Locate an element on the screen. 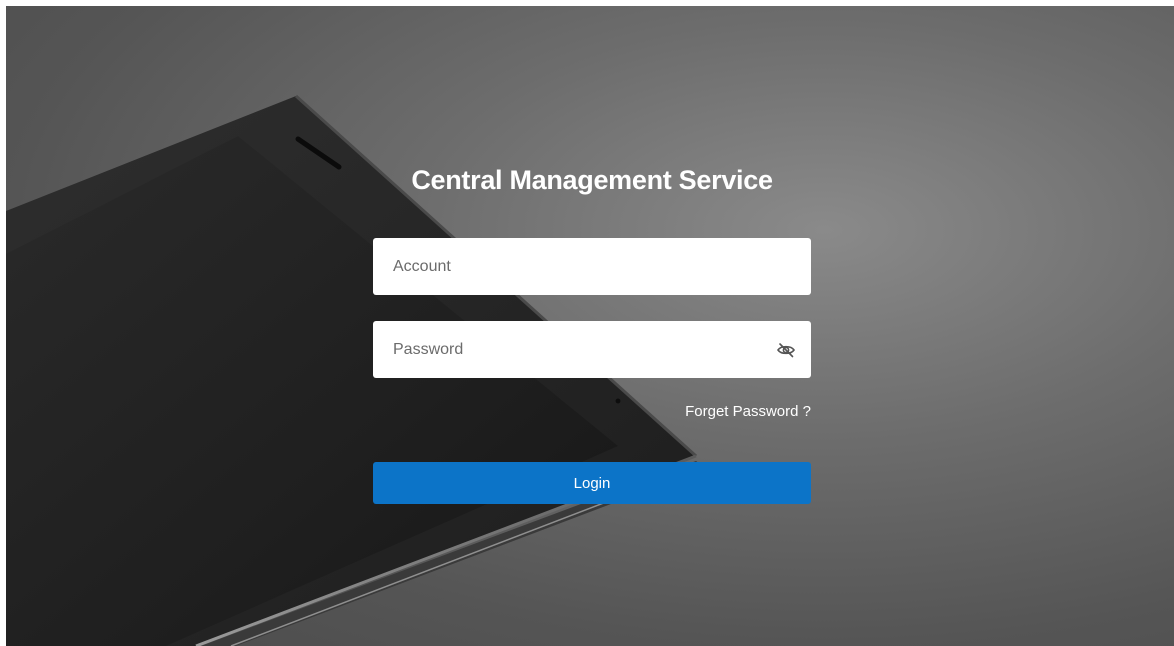  eye-slash-icon is located at coordinates (786, 350).